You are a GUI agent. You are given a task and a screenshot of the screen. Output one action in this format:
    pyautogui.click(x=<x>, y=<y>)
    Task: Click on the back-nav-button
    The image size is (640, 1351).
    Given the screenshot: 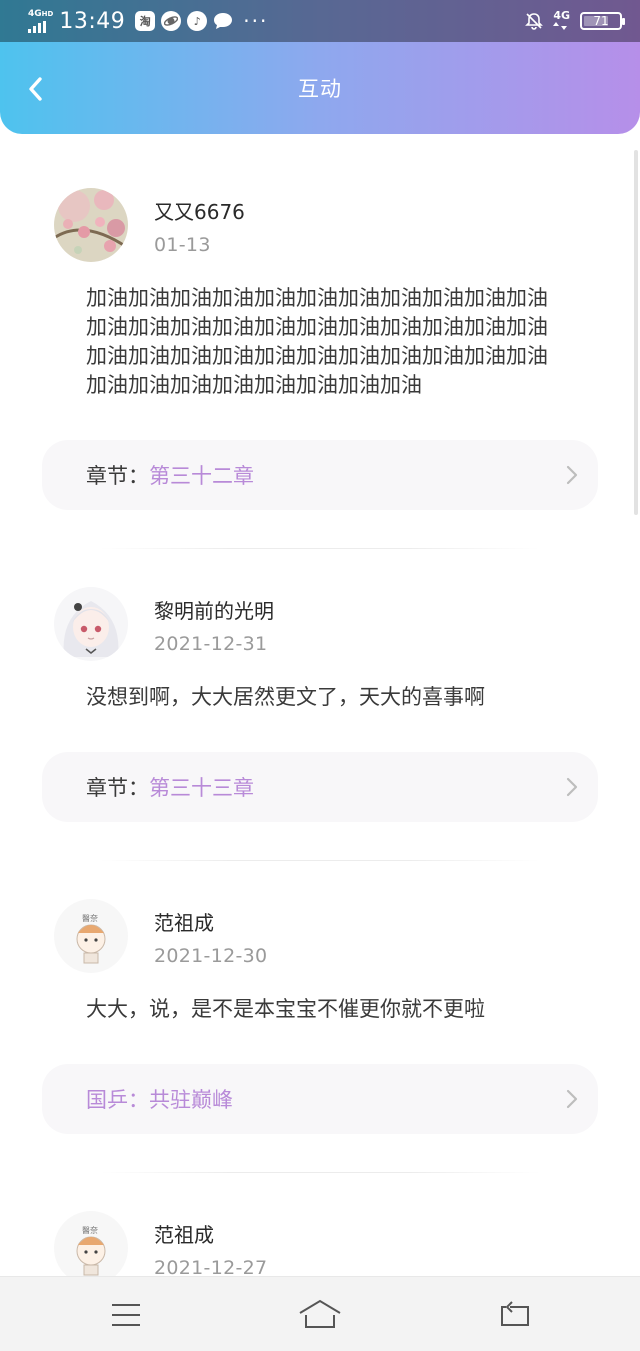 What is the action you would take?
    pyautogui.click(x=516, y=1315)
    